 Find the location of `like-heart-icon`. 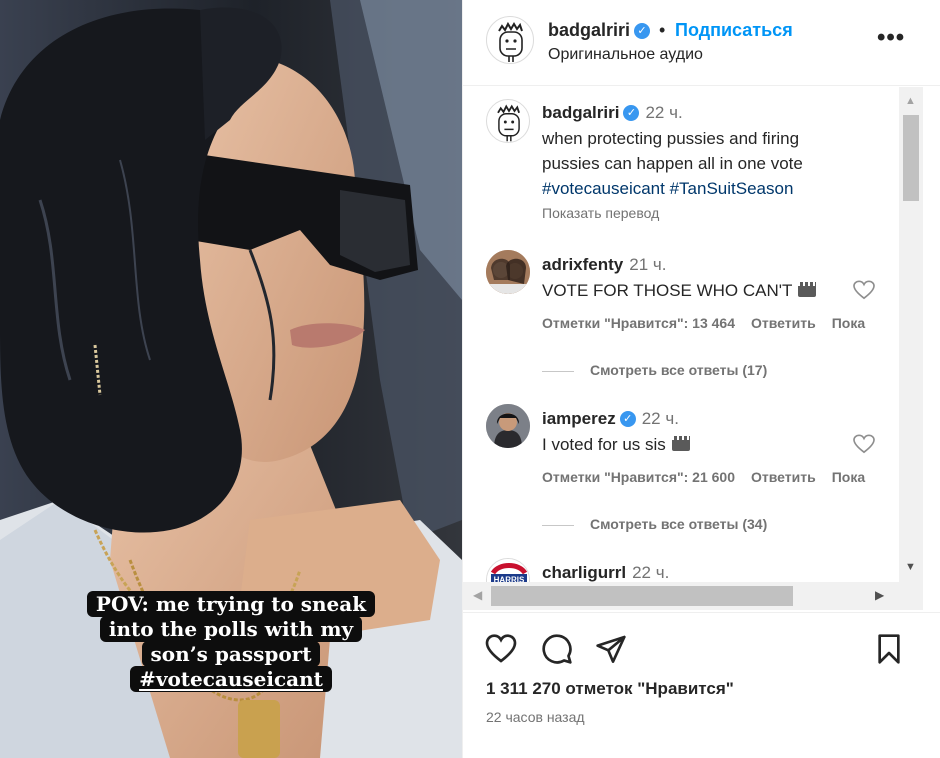

like-heart-icon is located at coordinates (501, 649).